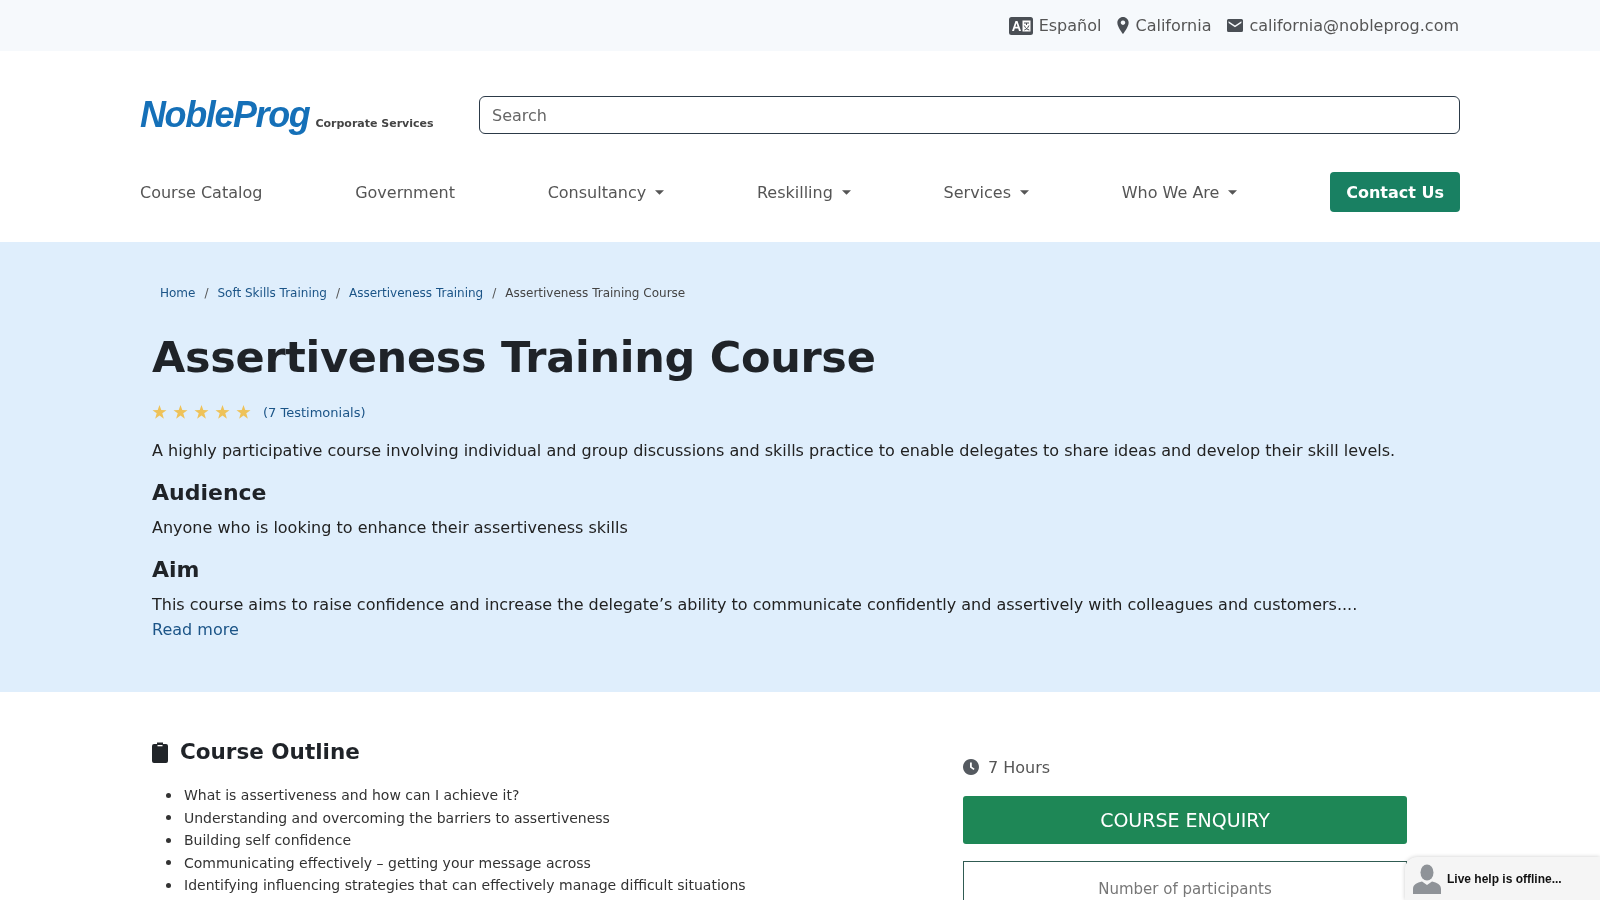  I want to click on nav-link: Government, so click(405, 192).